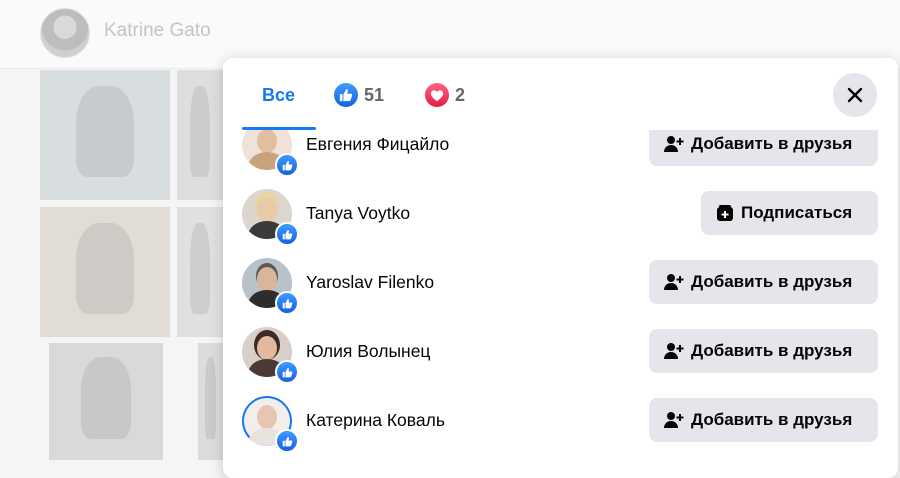 The height and width of the screenshot is (478, 900). I want to click on close-icon, so click(855, 95).